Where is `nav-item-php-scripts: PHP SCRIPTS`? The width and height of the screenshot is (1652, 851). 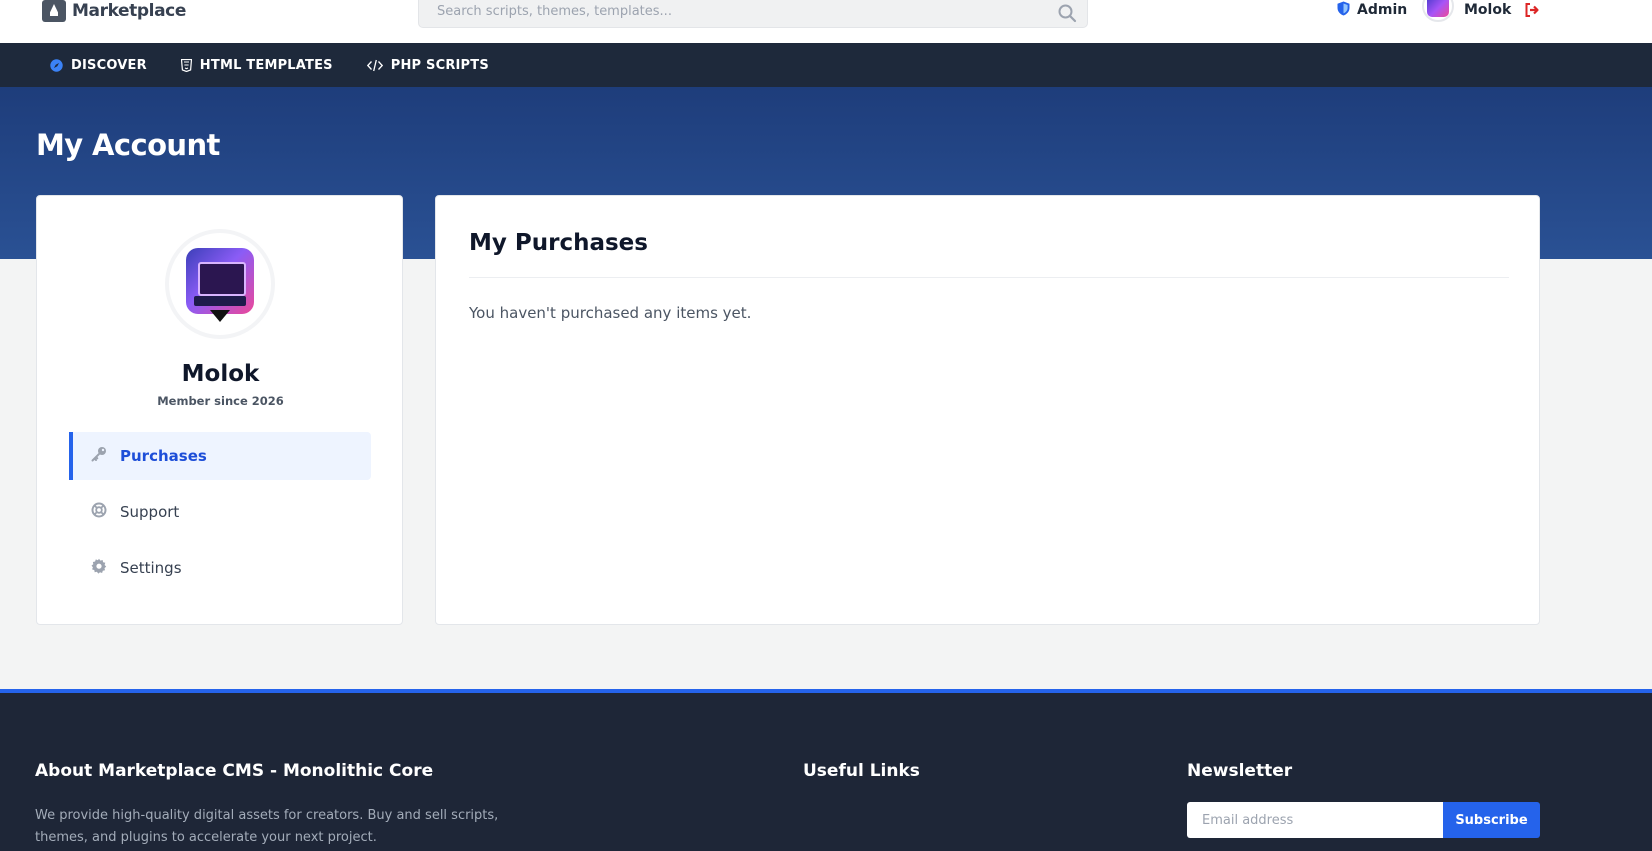
nav-item-php-scripts: PHP SCRIPTS is located at coordinates (427, 65).